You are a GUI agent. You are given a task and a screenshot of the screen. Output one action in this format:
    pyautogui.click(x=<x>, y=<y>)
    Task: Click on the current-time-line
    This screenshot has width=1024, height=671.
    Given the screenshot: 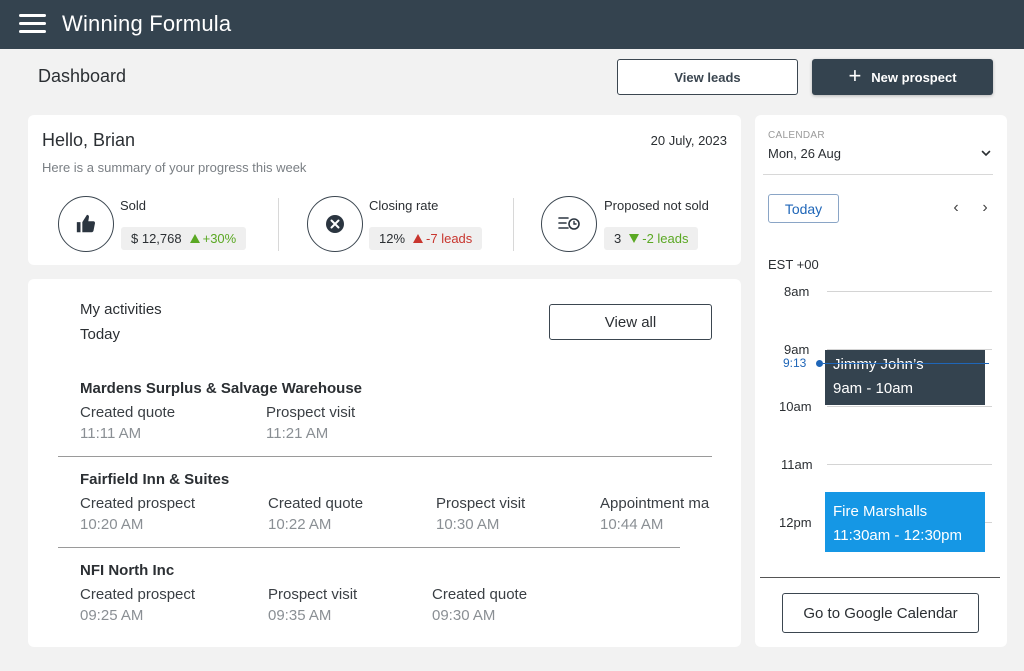 What is the action you would take?
    pyautogui.click(x=906, y=363)
    